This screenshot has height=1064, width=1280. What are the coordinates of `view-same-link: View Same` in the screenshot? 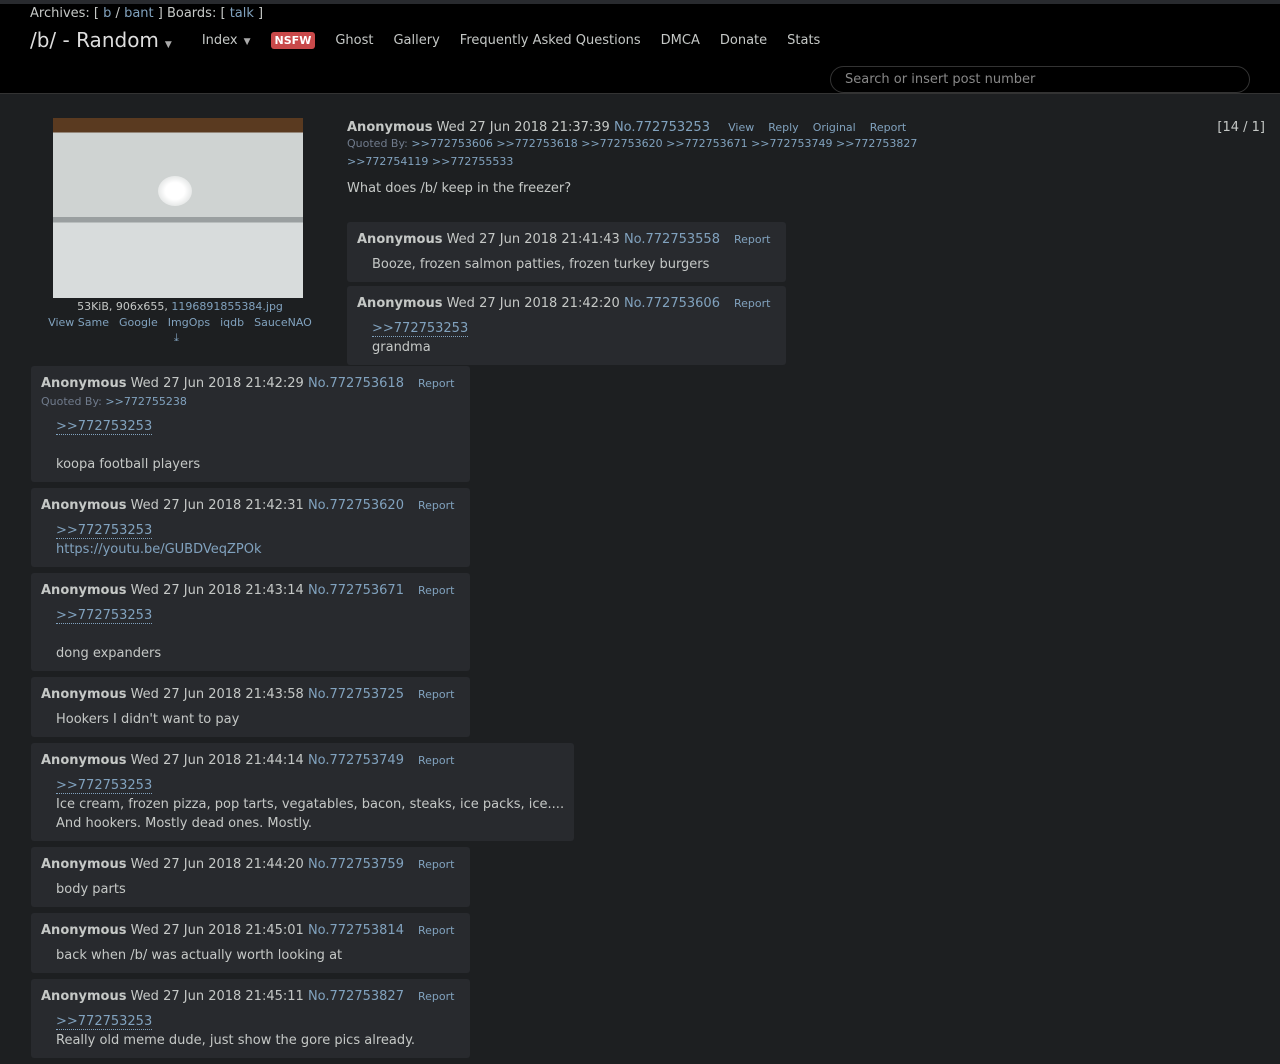 It's located at (78, 322).